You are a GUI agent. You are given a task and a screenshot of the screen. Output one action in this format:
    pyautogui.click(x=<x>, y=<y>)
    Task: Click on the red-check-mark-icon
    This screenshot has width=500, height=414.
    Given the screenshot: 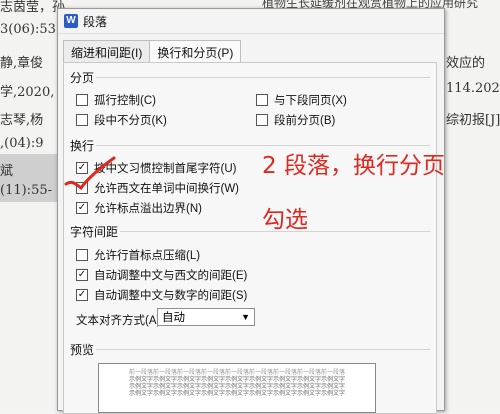 What is the action you would take?
    pyautogui.click(x=90, y=173)
    